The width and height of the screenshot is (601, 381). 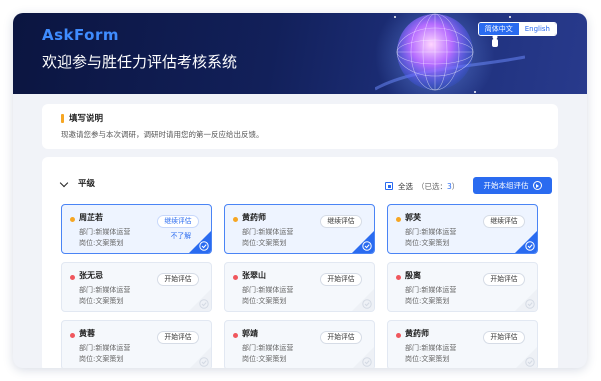 What do you see at coordinates (91, 275) in the screenshot?
I see `person-name: 张无忌` at bounding box center [91, 275].